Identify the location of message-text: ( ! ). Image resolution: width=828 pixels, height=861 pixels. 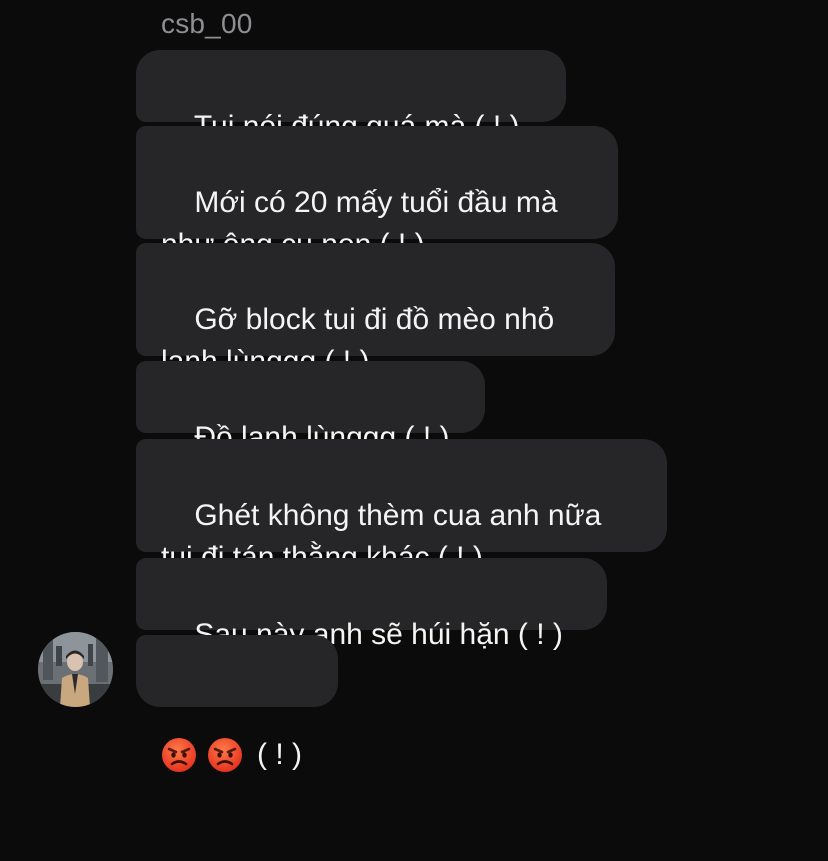
(279, 754).